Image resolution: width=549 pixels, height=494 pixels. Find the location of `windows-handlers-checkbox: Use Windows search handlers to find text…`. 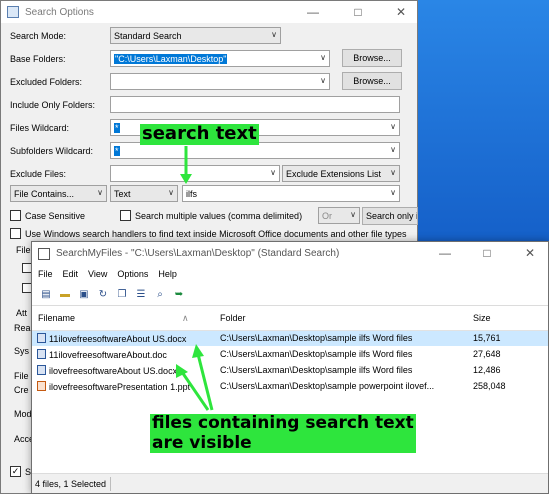

windows-handlers-checkbox: Use Windows search handlers to find text… is located at coordinates (208, 233).